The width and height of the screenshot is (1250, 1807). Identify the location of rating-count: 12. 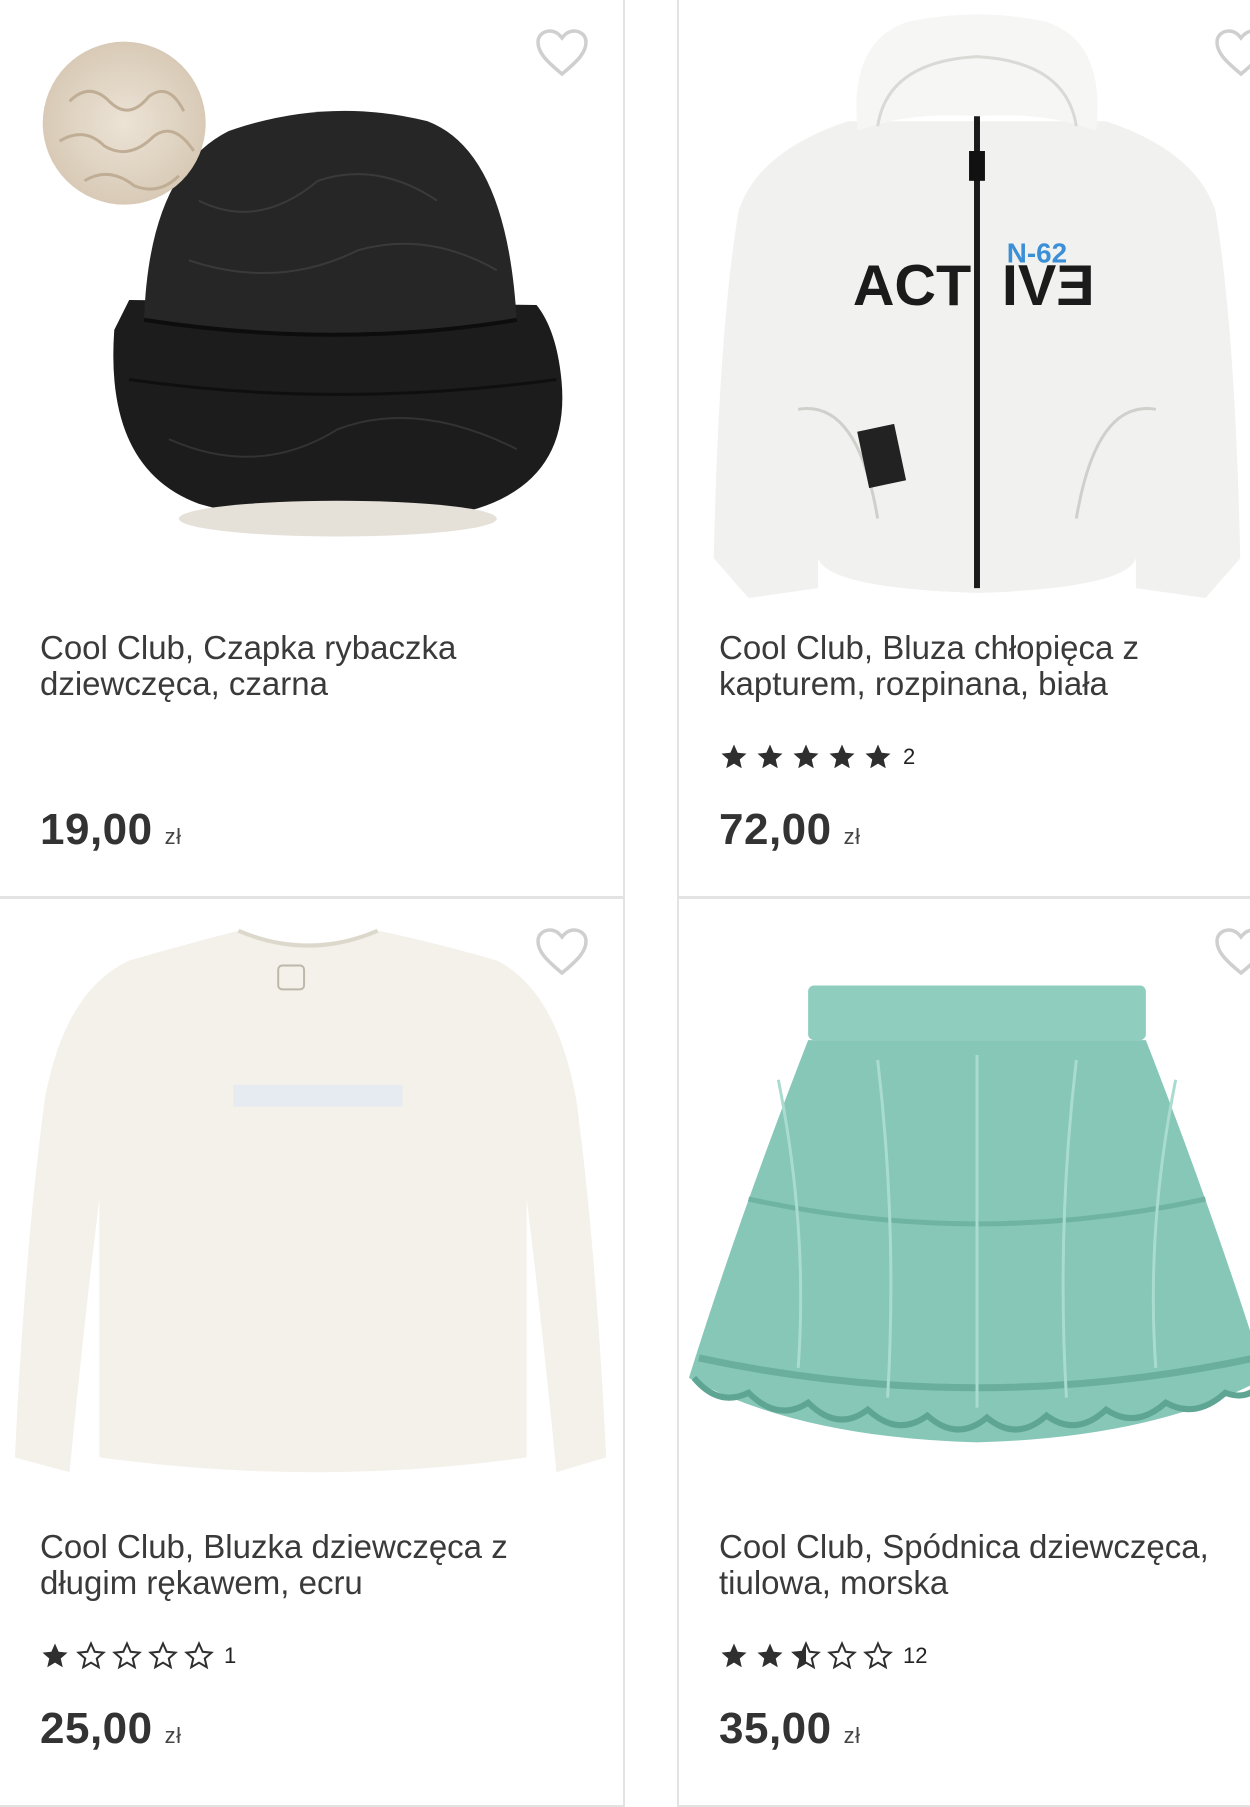
(915, 1655).